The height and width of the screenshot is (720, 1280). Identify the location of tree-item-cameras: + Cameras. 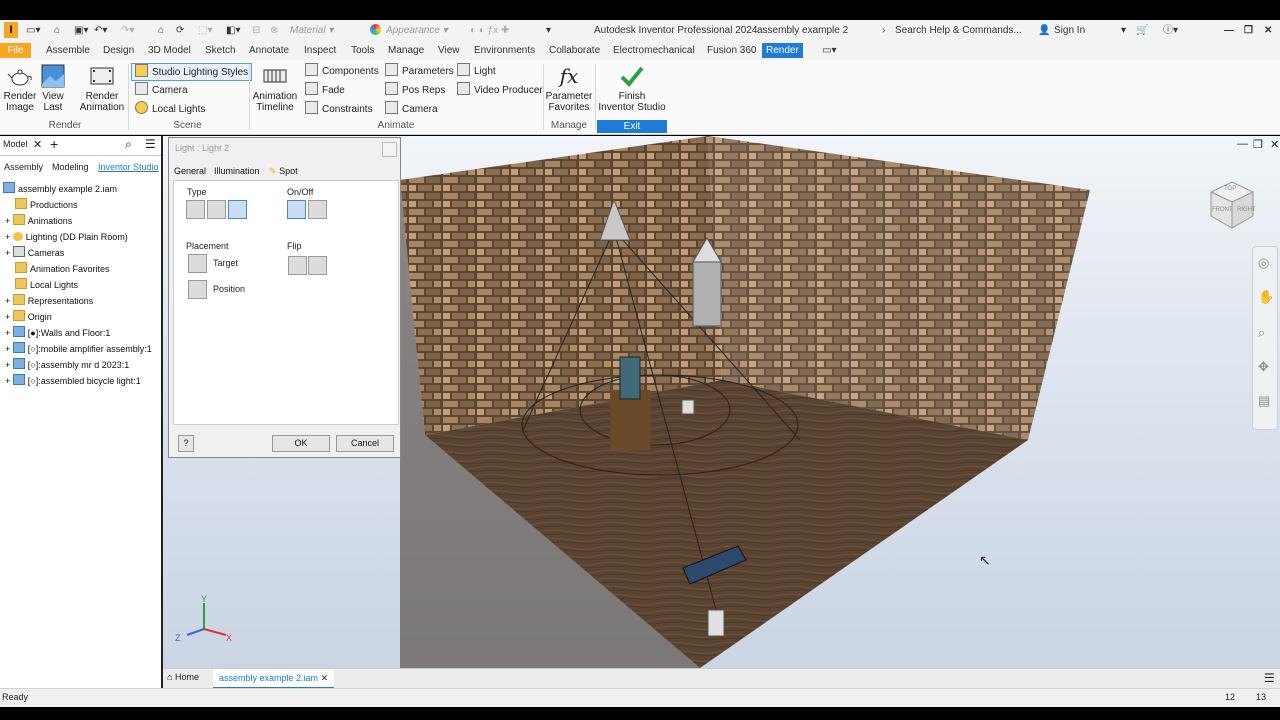
(34, 253).